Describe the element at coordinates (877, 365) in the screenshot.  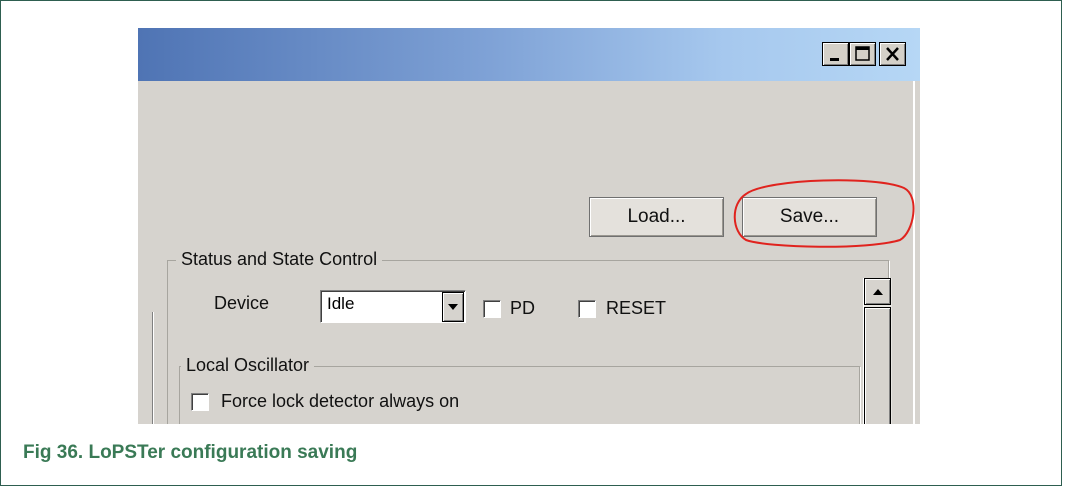
I see `scrollbar-thumb` at that location.